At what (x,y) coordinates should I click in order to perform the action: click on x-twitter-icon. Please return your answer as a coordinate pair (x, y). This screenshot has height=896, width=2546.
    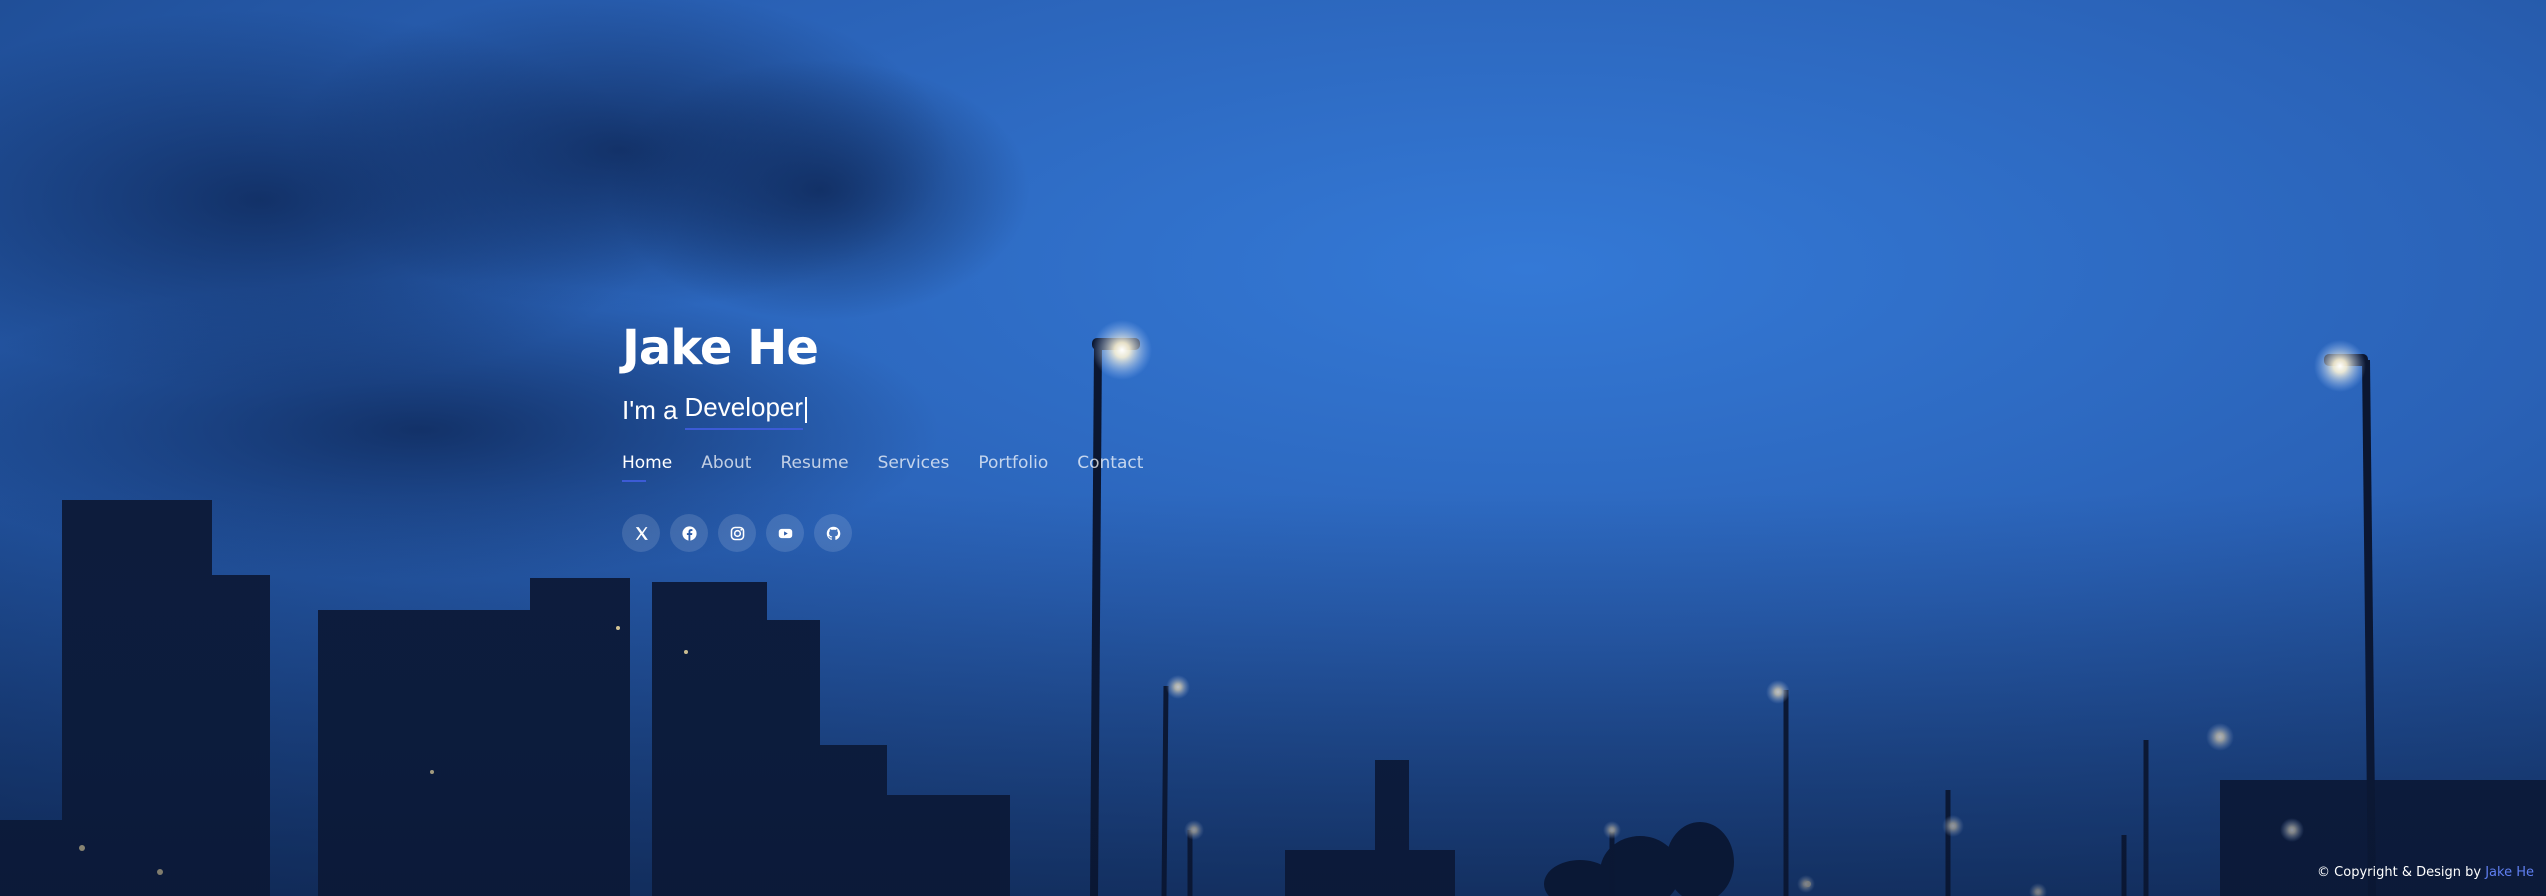
    Looking at the image, I should click on (641, 533).